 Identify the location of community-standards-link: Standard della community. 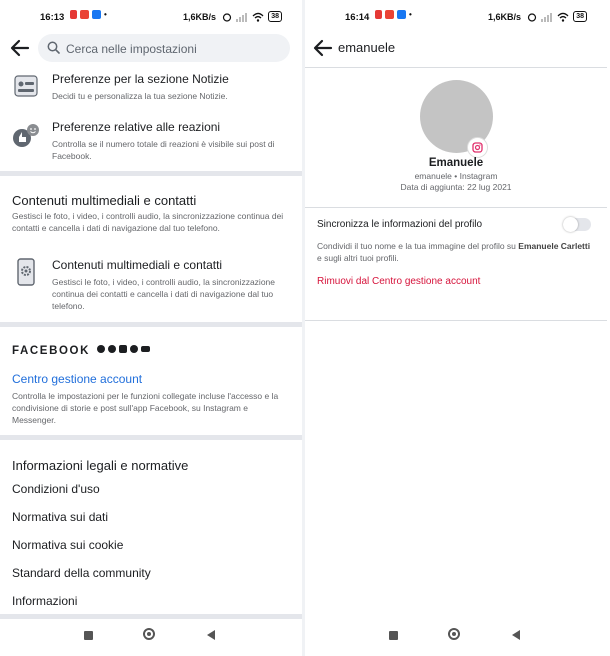
(81, 573).